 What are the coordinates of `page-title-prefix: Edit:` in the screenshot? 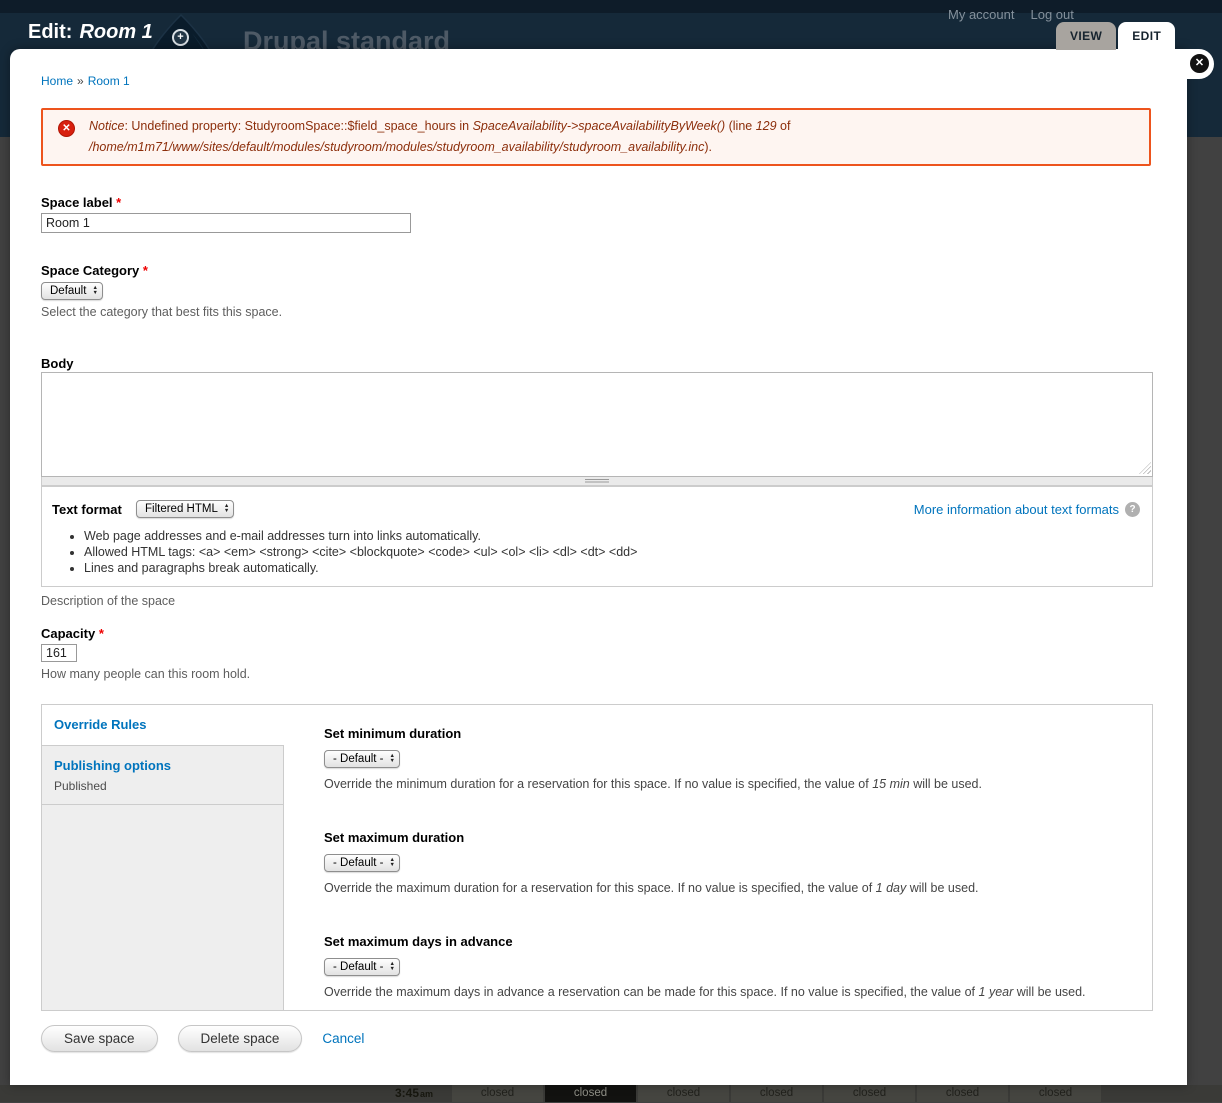 It's located at (50, 32).